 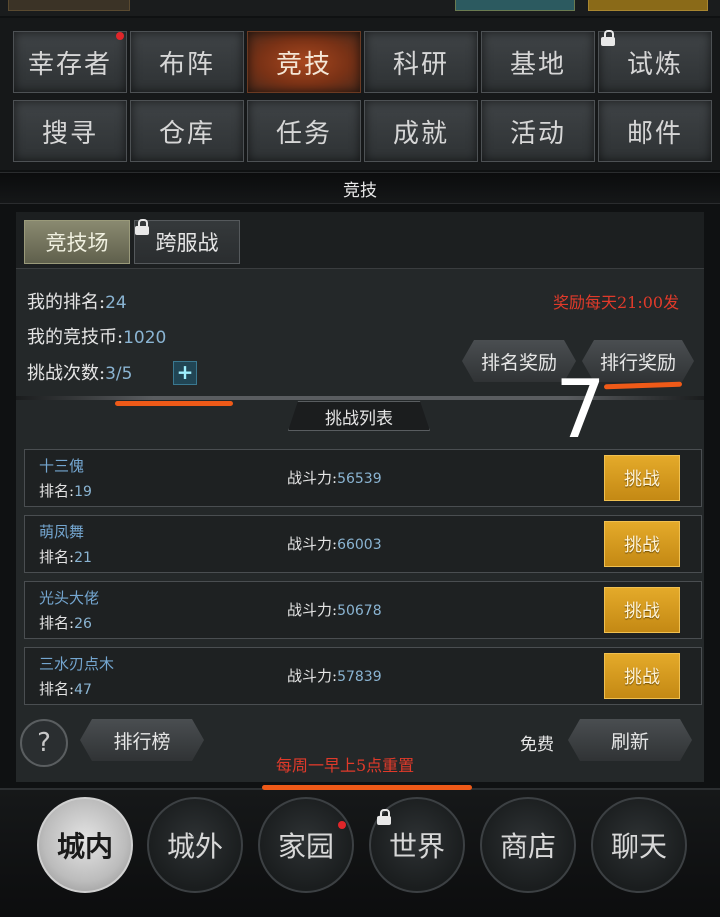 I want to click on nav-label: 城外, so click(x=194, y=846).